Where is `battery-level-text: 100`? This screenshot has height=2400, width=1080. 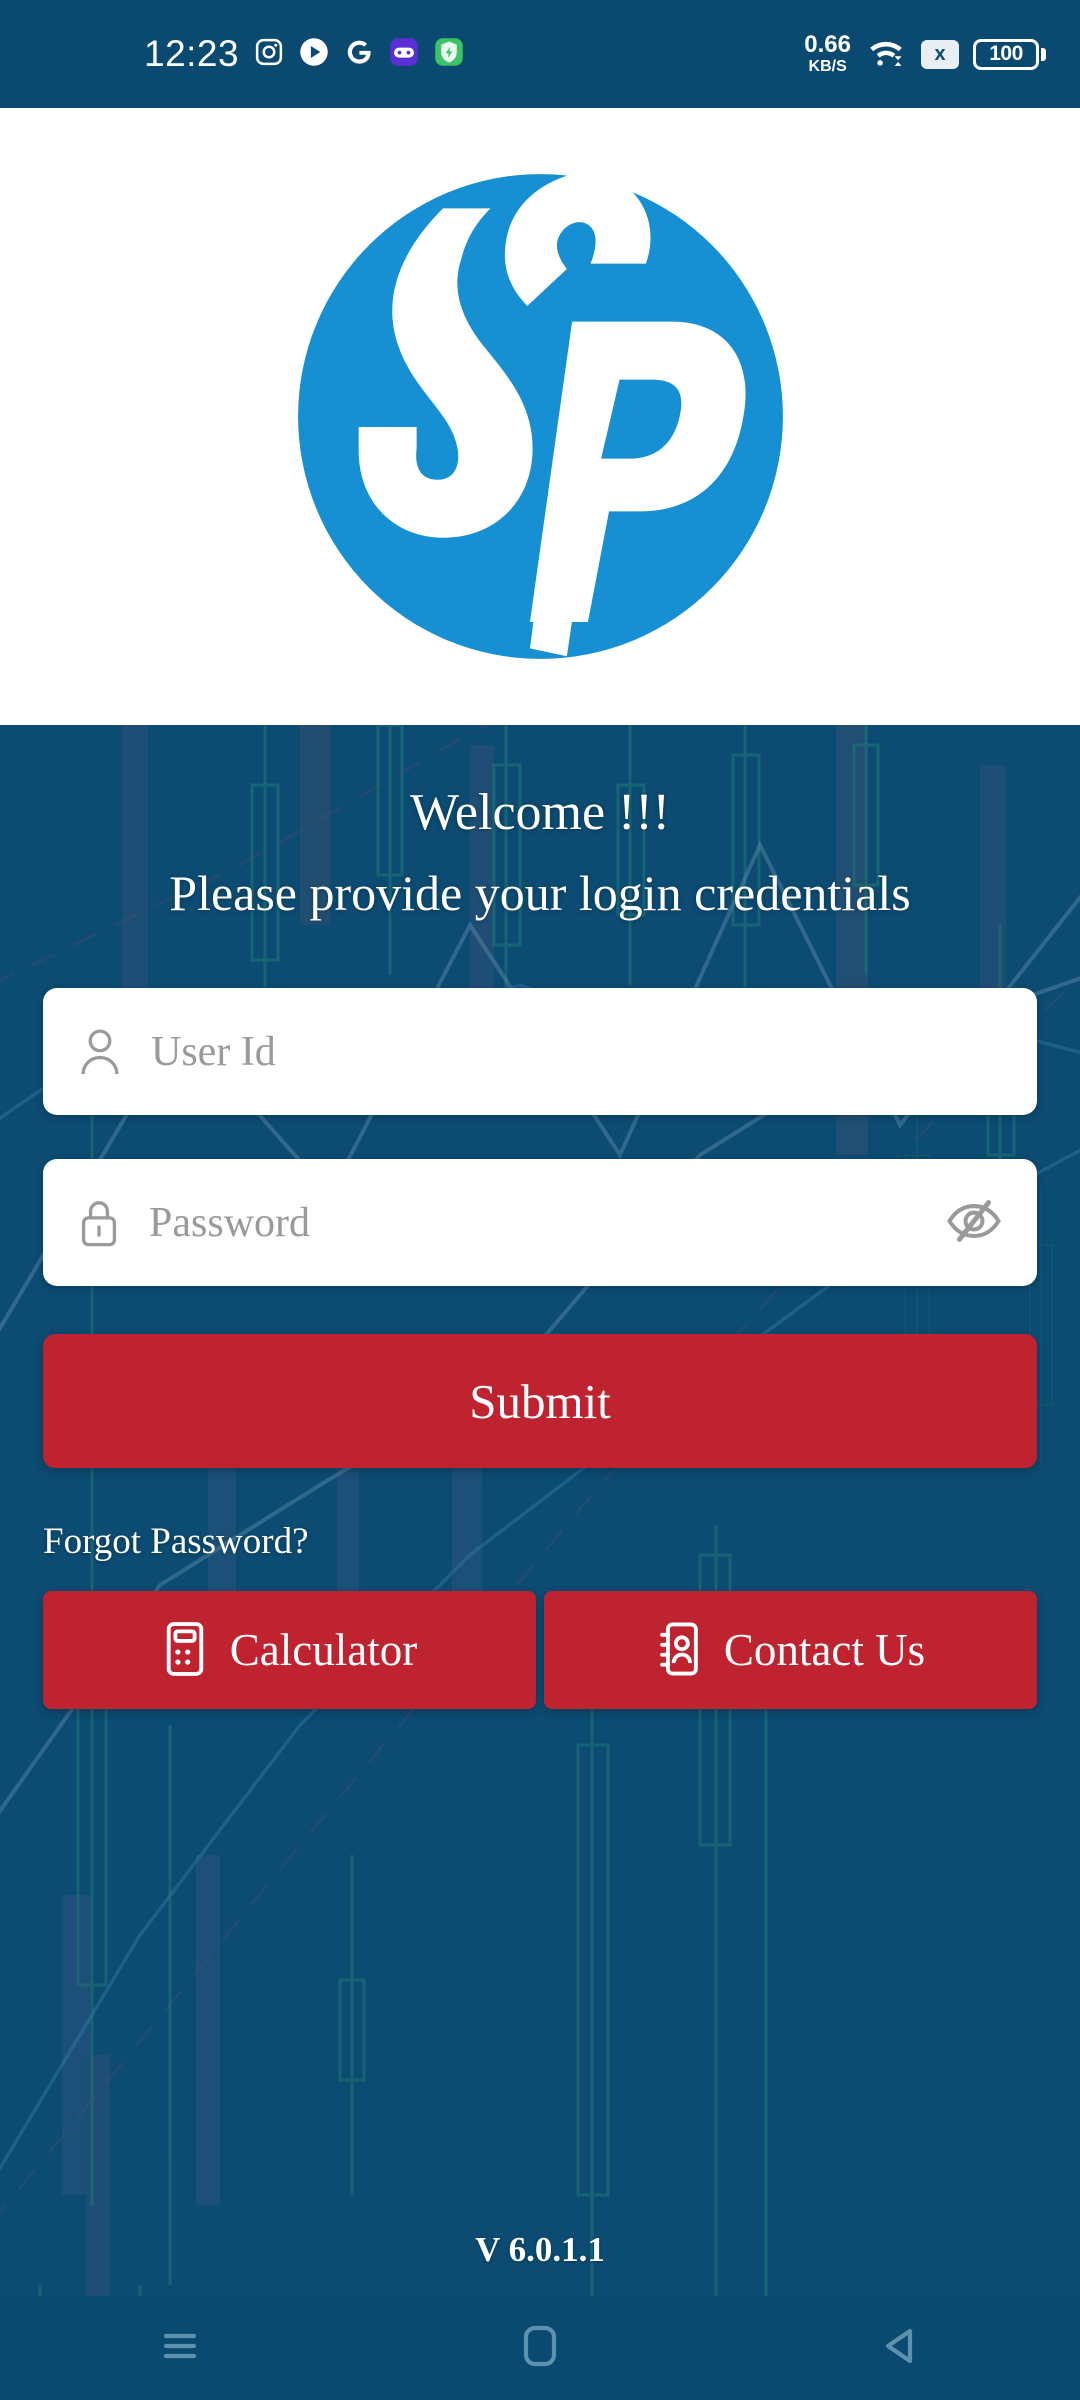
battery-level-text: 100 is located at coordinates (1006, 54).